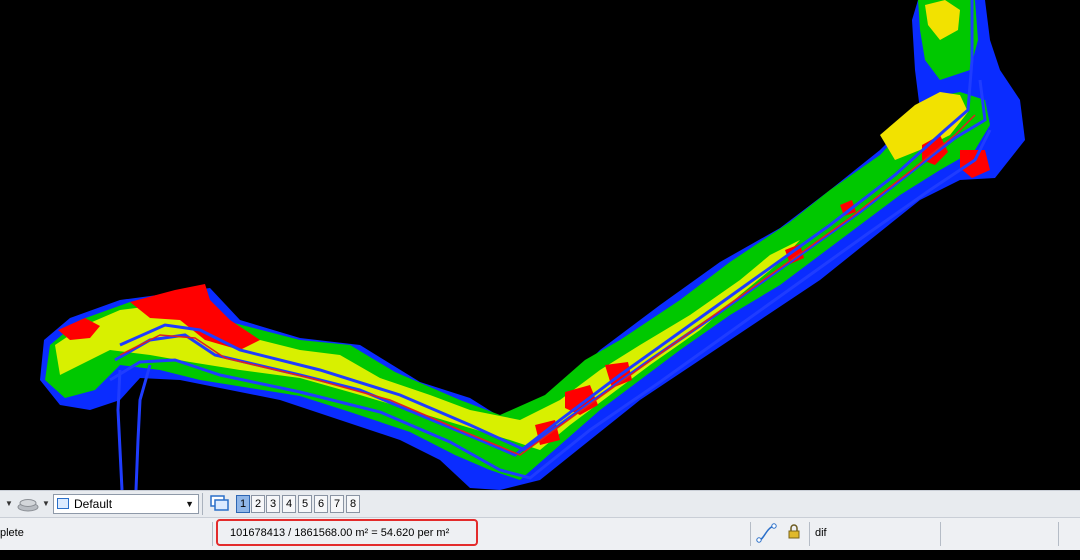 This screenshot has height=560, width=1080. I want to click on view-windows-icon, so click(220, 504).